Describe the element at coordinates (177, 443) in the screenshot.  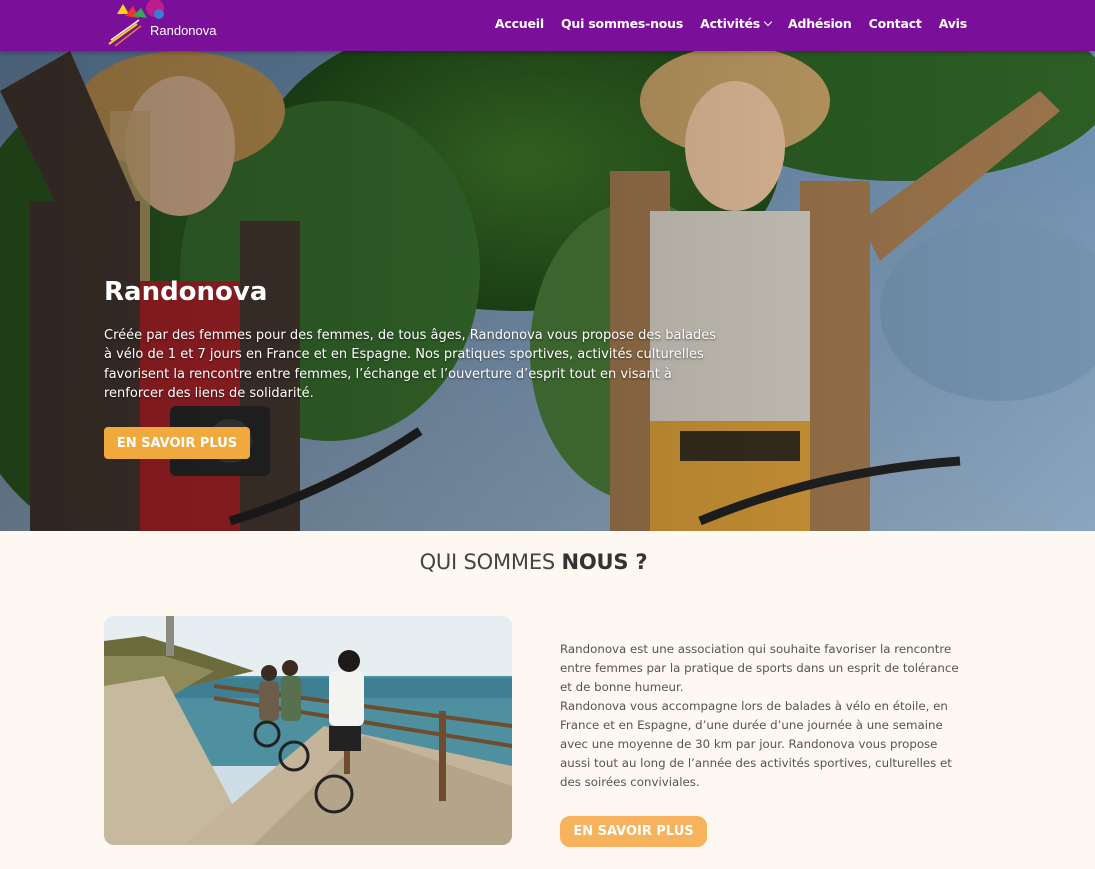
I see `hero-learn-more-button: EN SAVOIR PLUS` at that location.